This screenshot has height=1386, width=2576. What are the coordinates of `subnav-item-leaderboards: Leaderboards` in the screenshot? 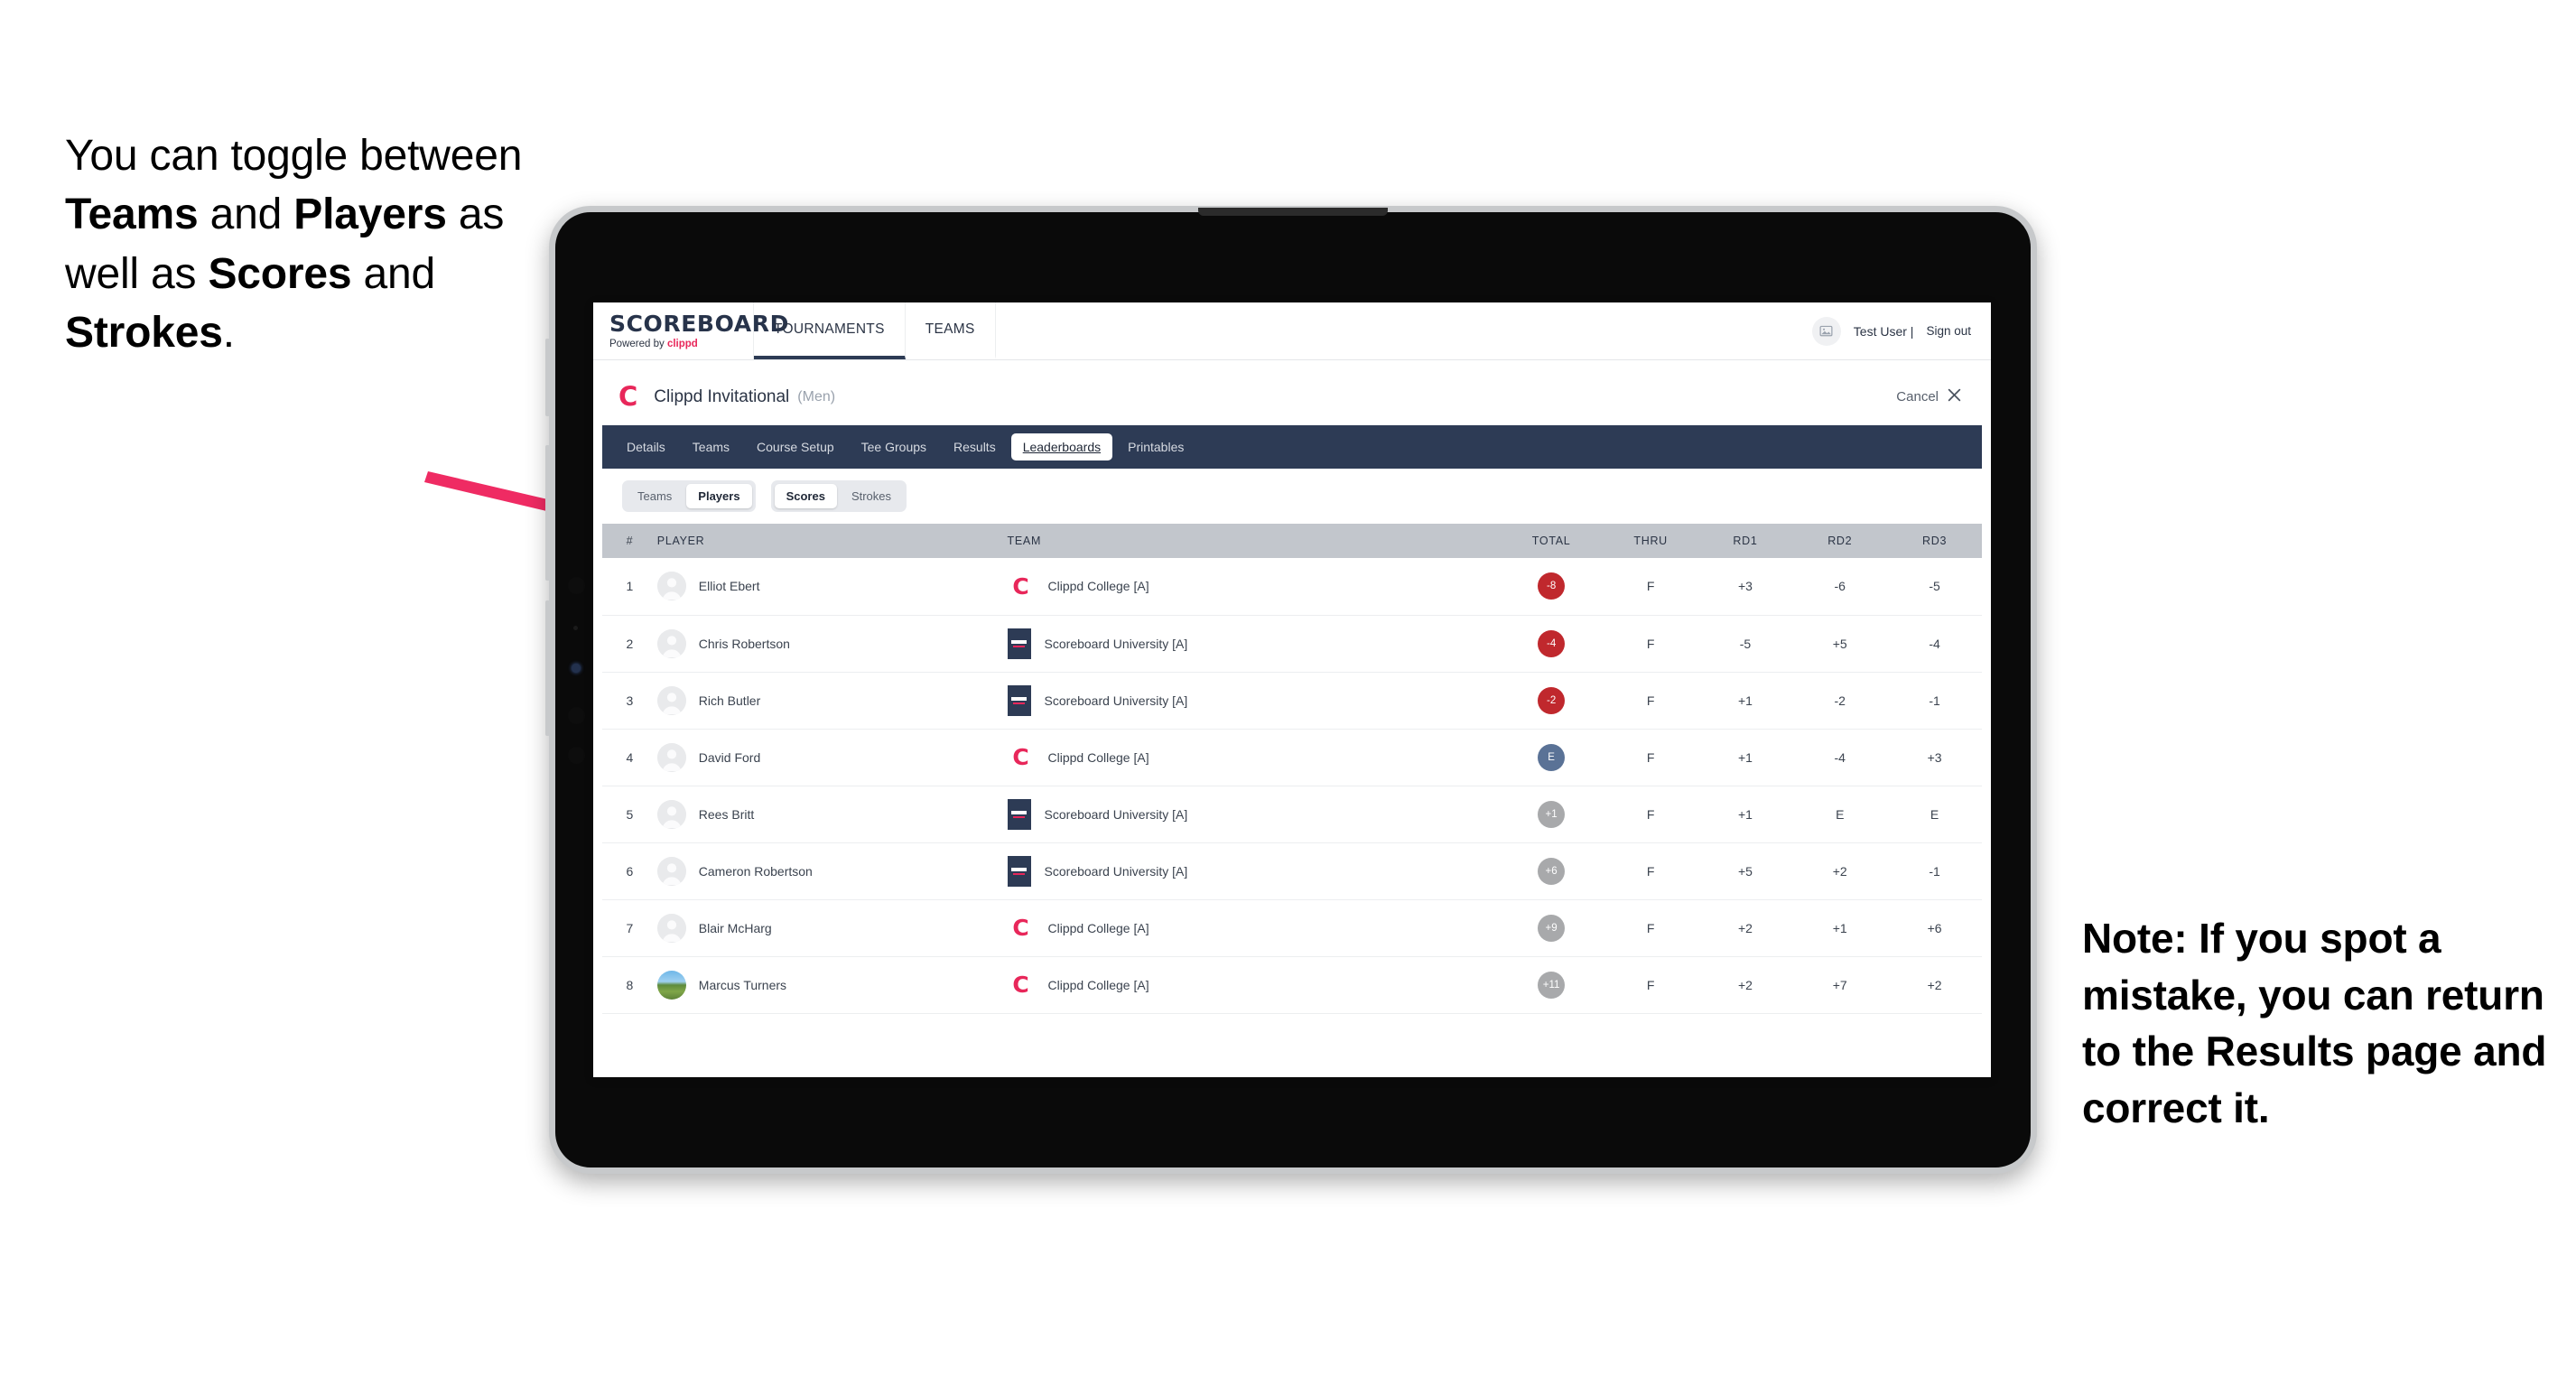 It's located at (1061, 446).